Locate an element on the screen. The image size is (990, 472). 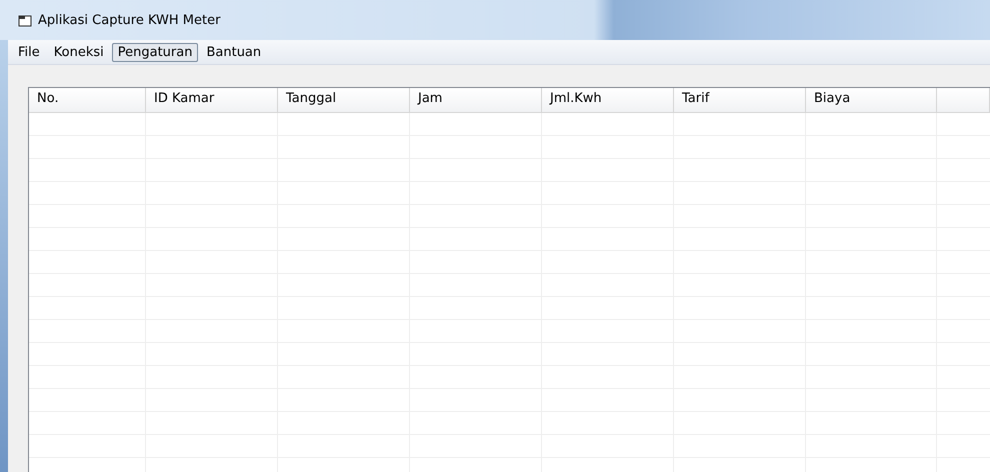
column-header: Jam is located at coordinates (476, 100).